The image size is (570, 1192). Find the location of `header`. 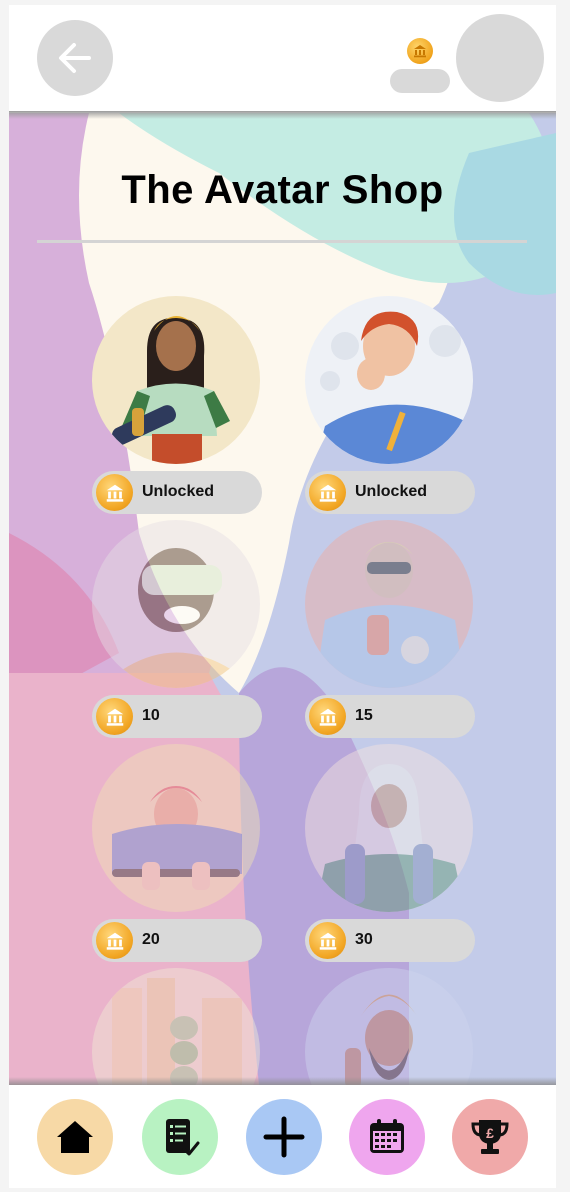

header is located at coordinates (282, 59).